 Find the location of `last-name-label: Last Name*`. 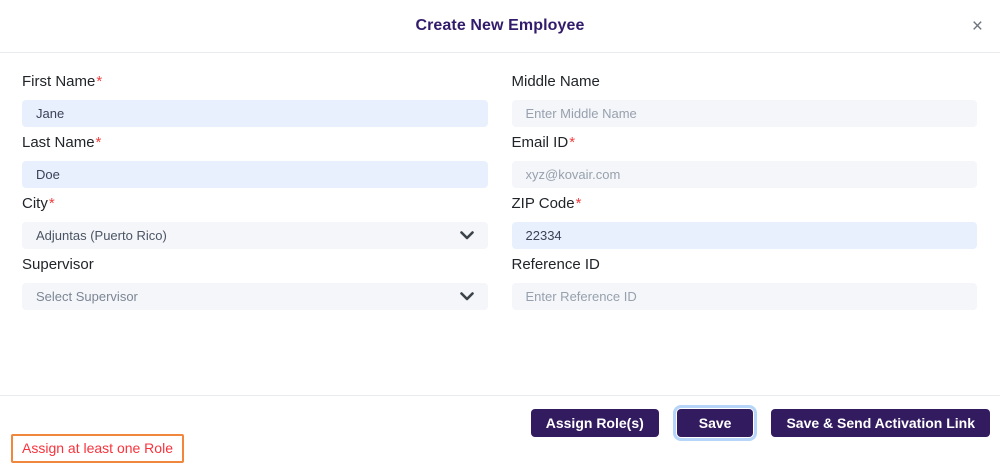

last-name-label: Last Name* is located at coordinates (255, 142).